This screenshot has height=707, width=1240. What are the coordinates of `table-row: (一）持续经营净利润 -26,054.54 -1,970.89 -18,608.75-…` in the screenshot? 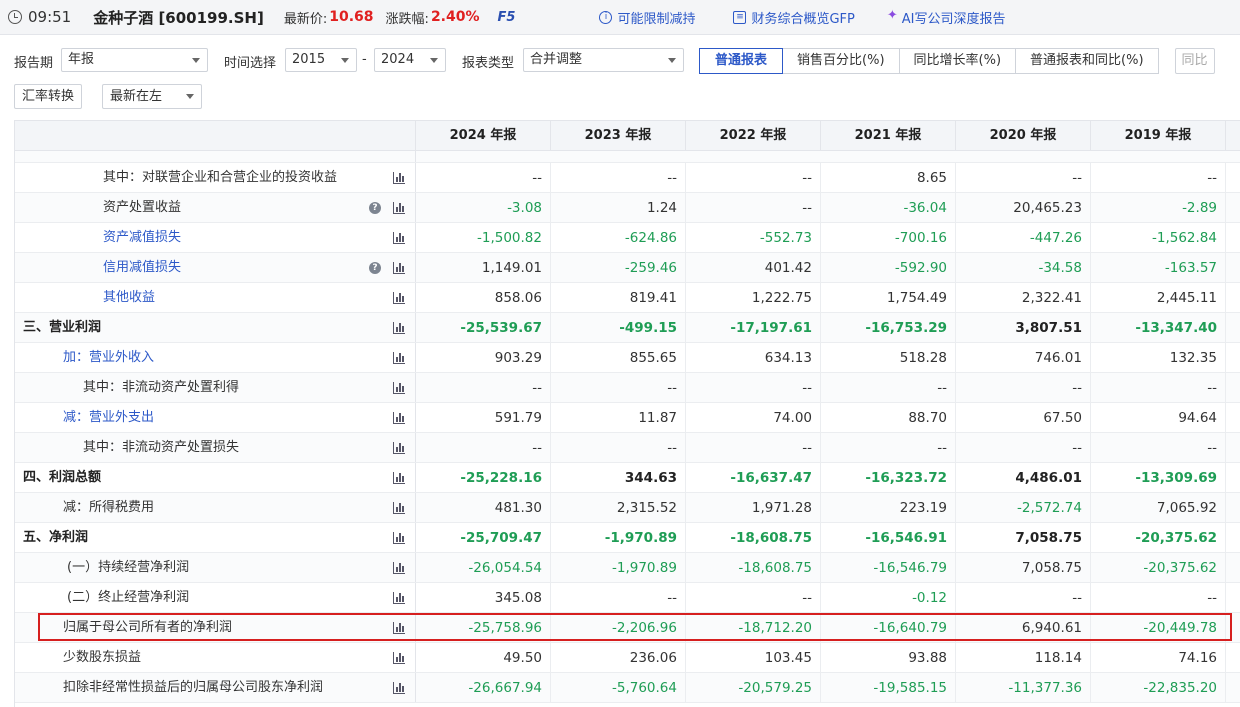 It's located at (627, 568).